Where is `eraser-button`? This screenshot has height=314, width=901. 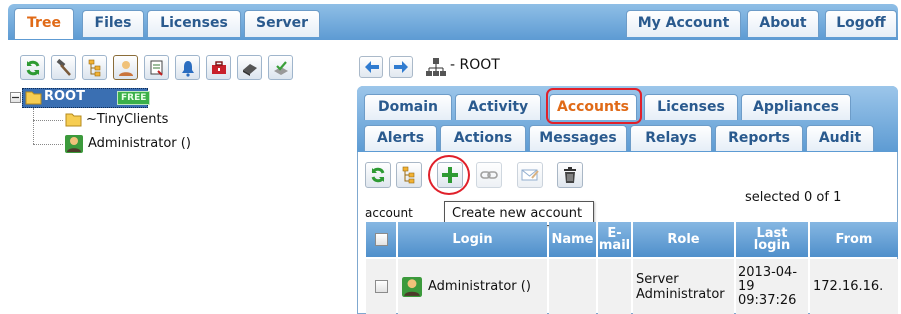
eraser-button is located at coordinates (249, 67).